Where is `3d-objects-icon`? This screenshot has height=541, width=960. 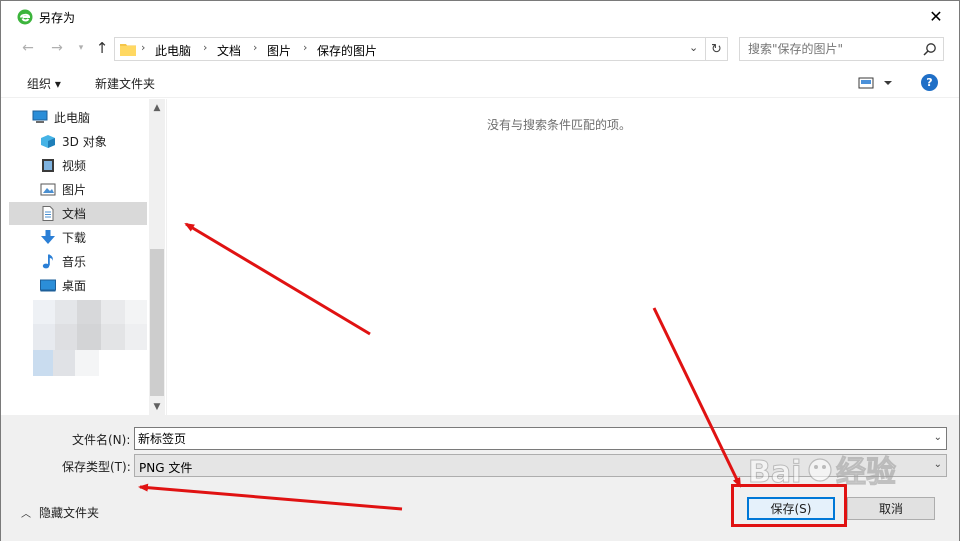 3d-objects-icon is located at coordinates (48, 141).